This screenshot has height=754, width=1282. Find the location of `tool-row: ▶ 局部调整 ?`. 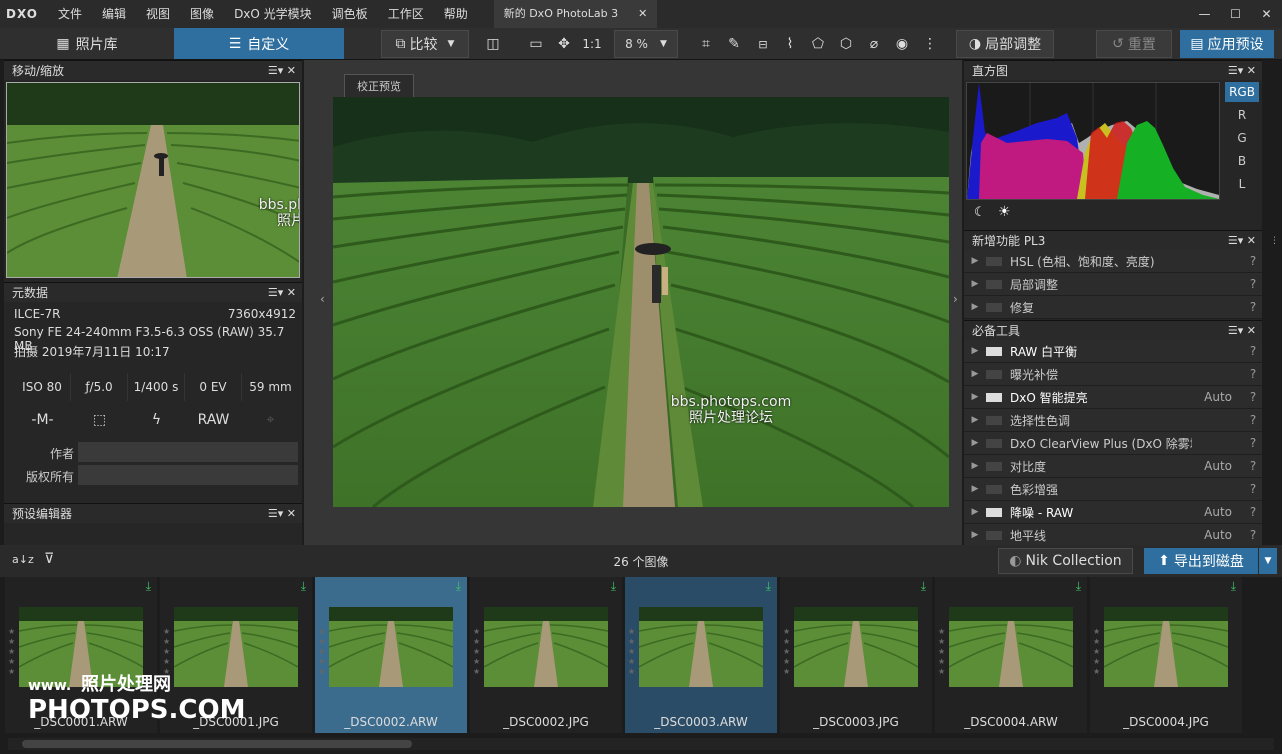

tool-row: ▶ 局部调整 ? is located at coordinates (1113, 284).